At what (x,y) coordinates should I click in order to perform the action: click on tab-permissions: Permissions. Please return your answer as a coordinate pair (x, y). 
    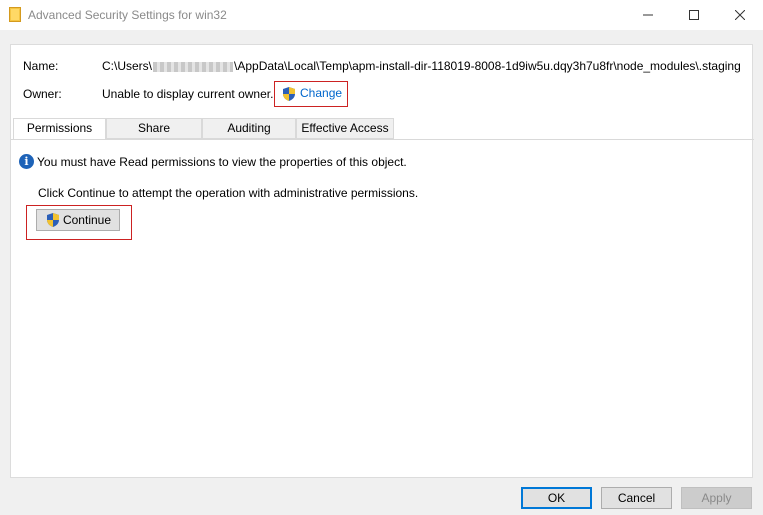
    Looking at the image, I should click on (59, 129).